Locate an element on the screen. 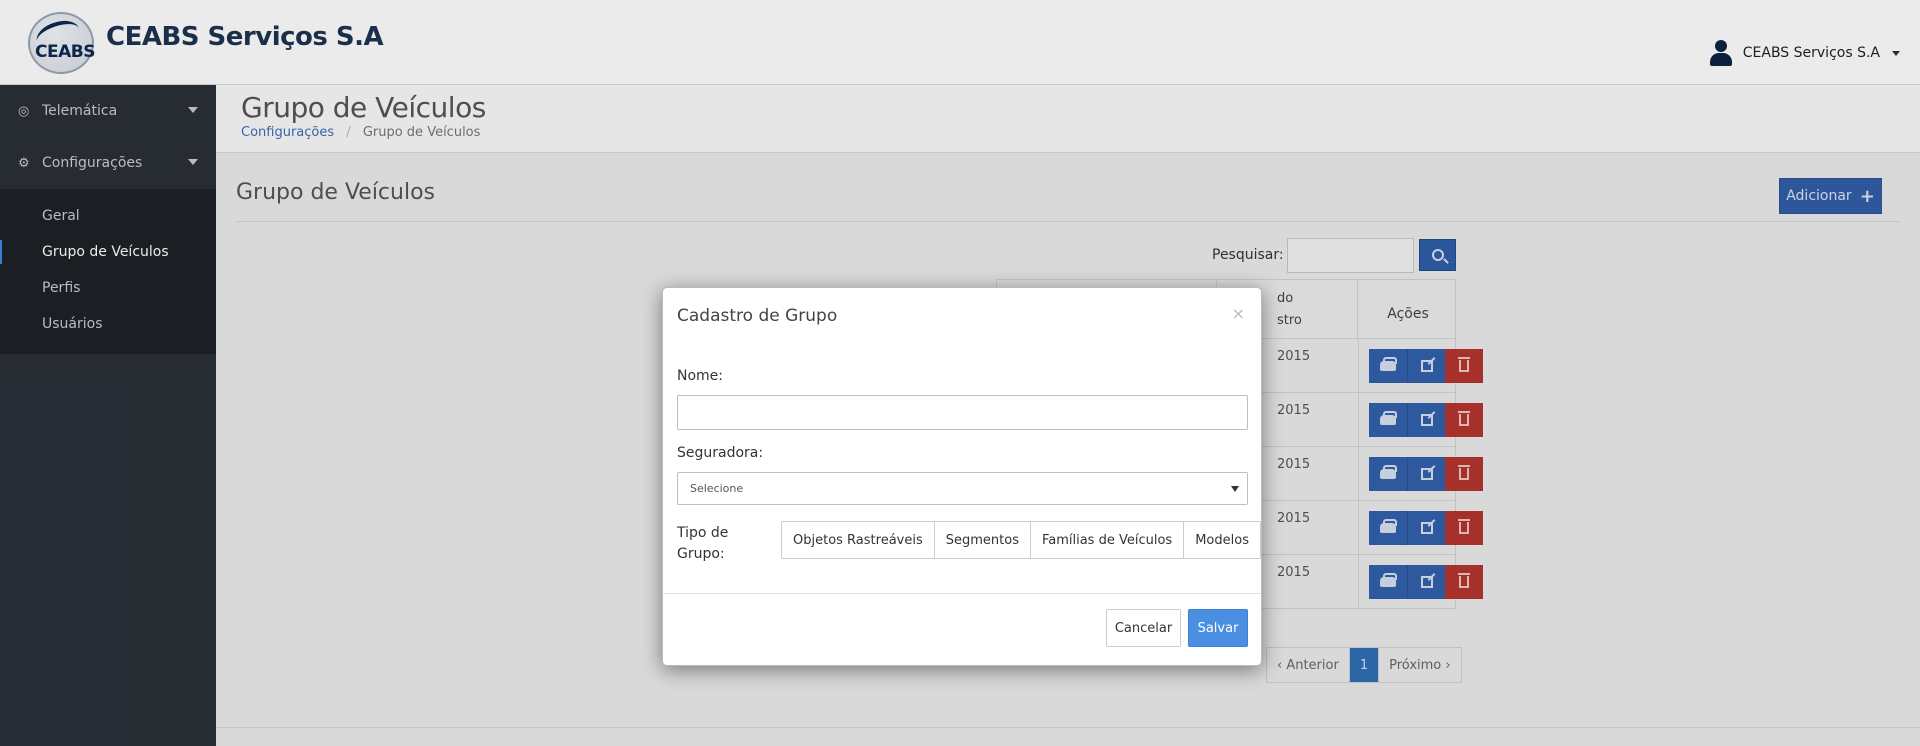 The height and width of the screenshot is (746, 1920). tipo-de-grupo-label: Tipo de Grupo: is located at coordinates (703, 543).